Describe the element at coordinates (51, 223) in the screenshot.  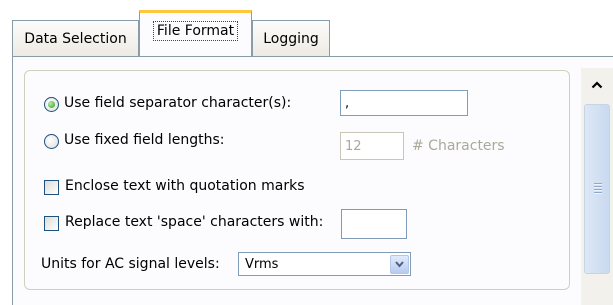
I see `replace-space-checkbox` at that location.